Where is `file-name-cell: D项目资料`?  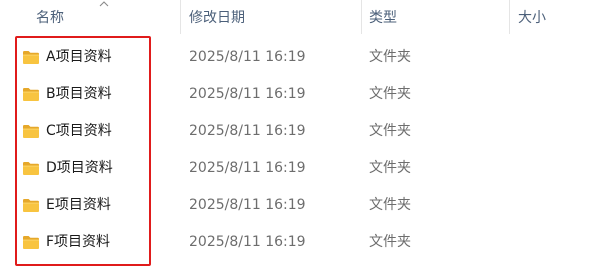
file-name-cell: D项目资料 is located at coordinates (67, 168).